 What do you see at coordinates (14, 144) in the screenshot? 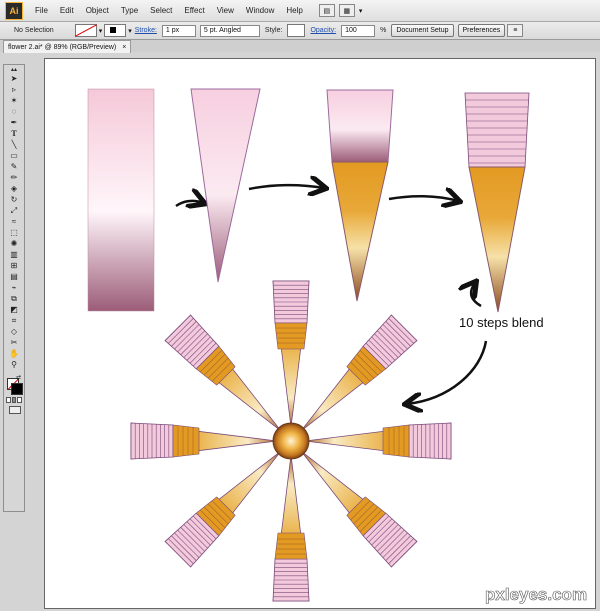
I see `line-tool: ╲` at bounding box center [14, 144].